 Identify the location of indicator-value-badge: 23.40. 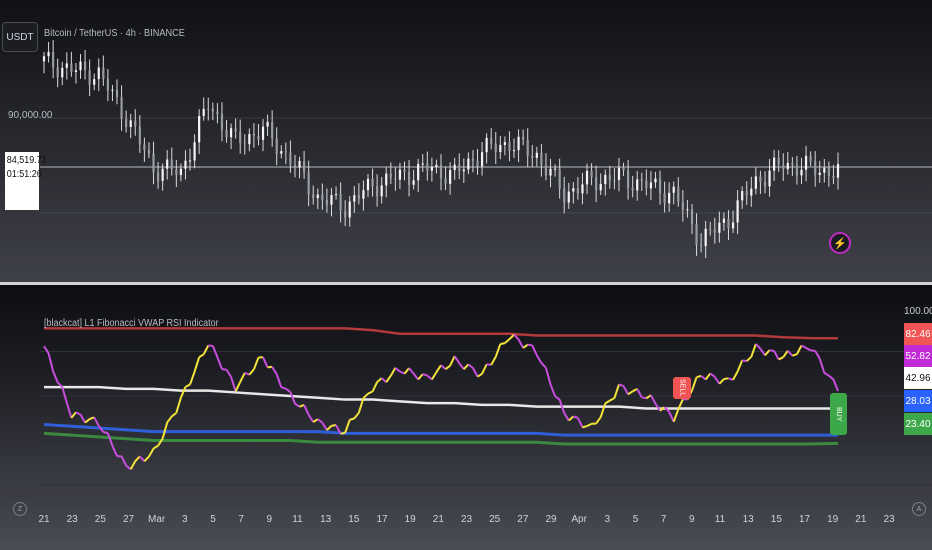
(918, 424).